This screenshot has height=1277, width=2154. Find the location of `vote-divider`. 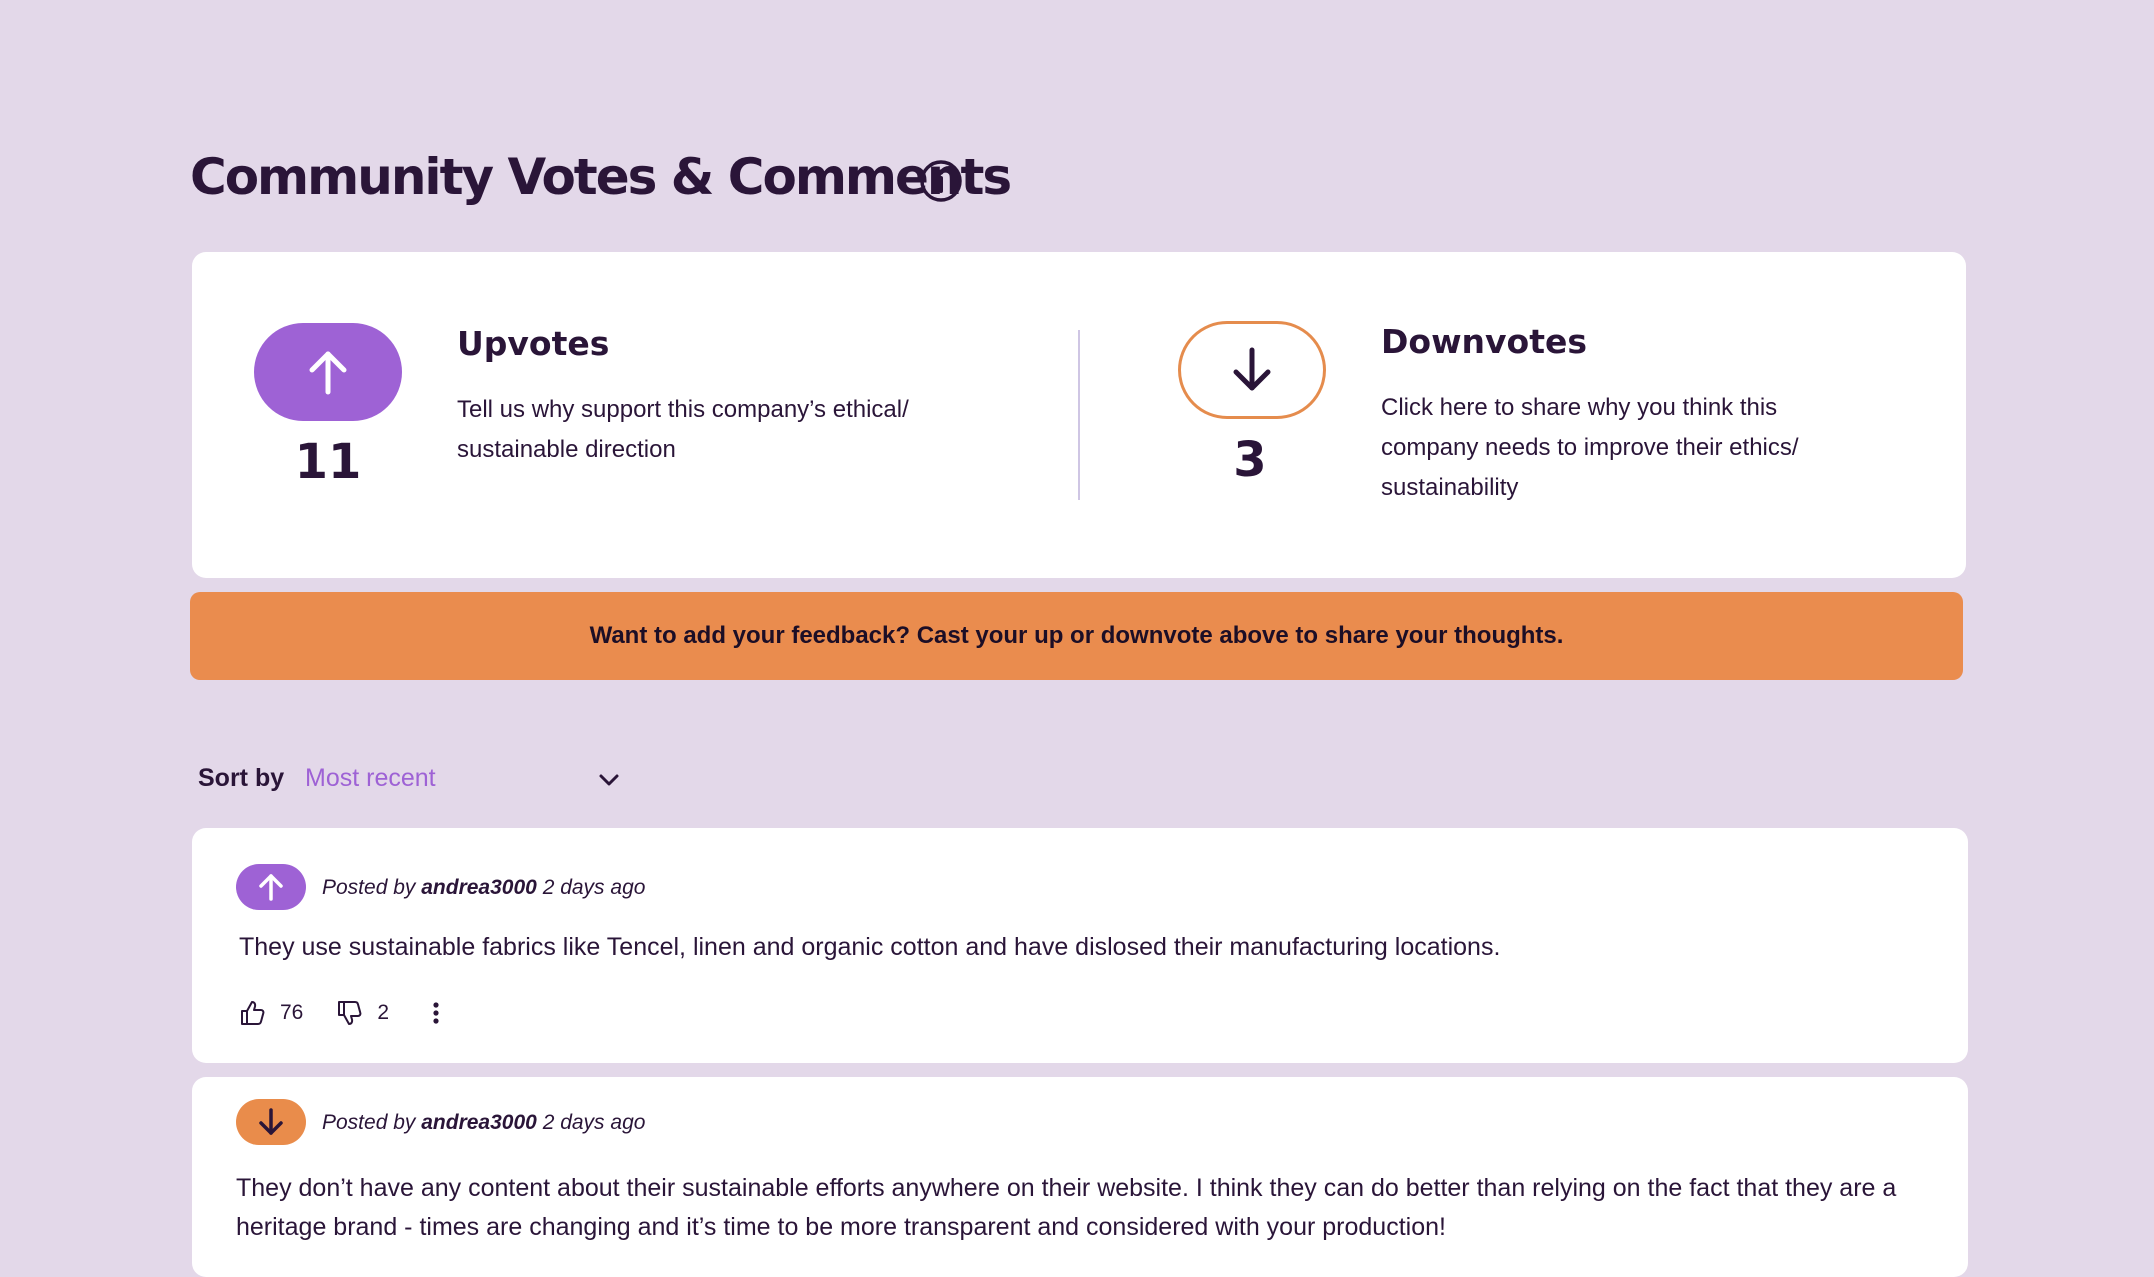

vote-divider is located at coordinates (1079, 415).